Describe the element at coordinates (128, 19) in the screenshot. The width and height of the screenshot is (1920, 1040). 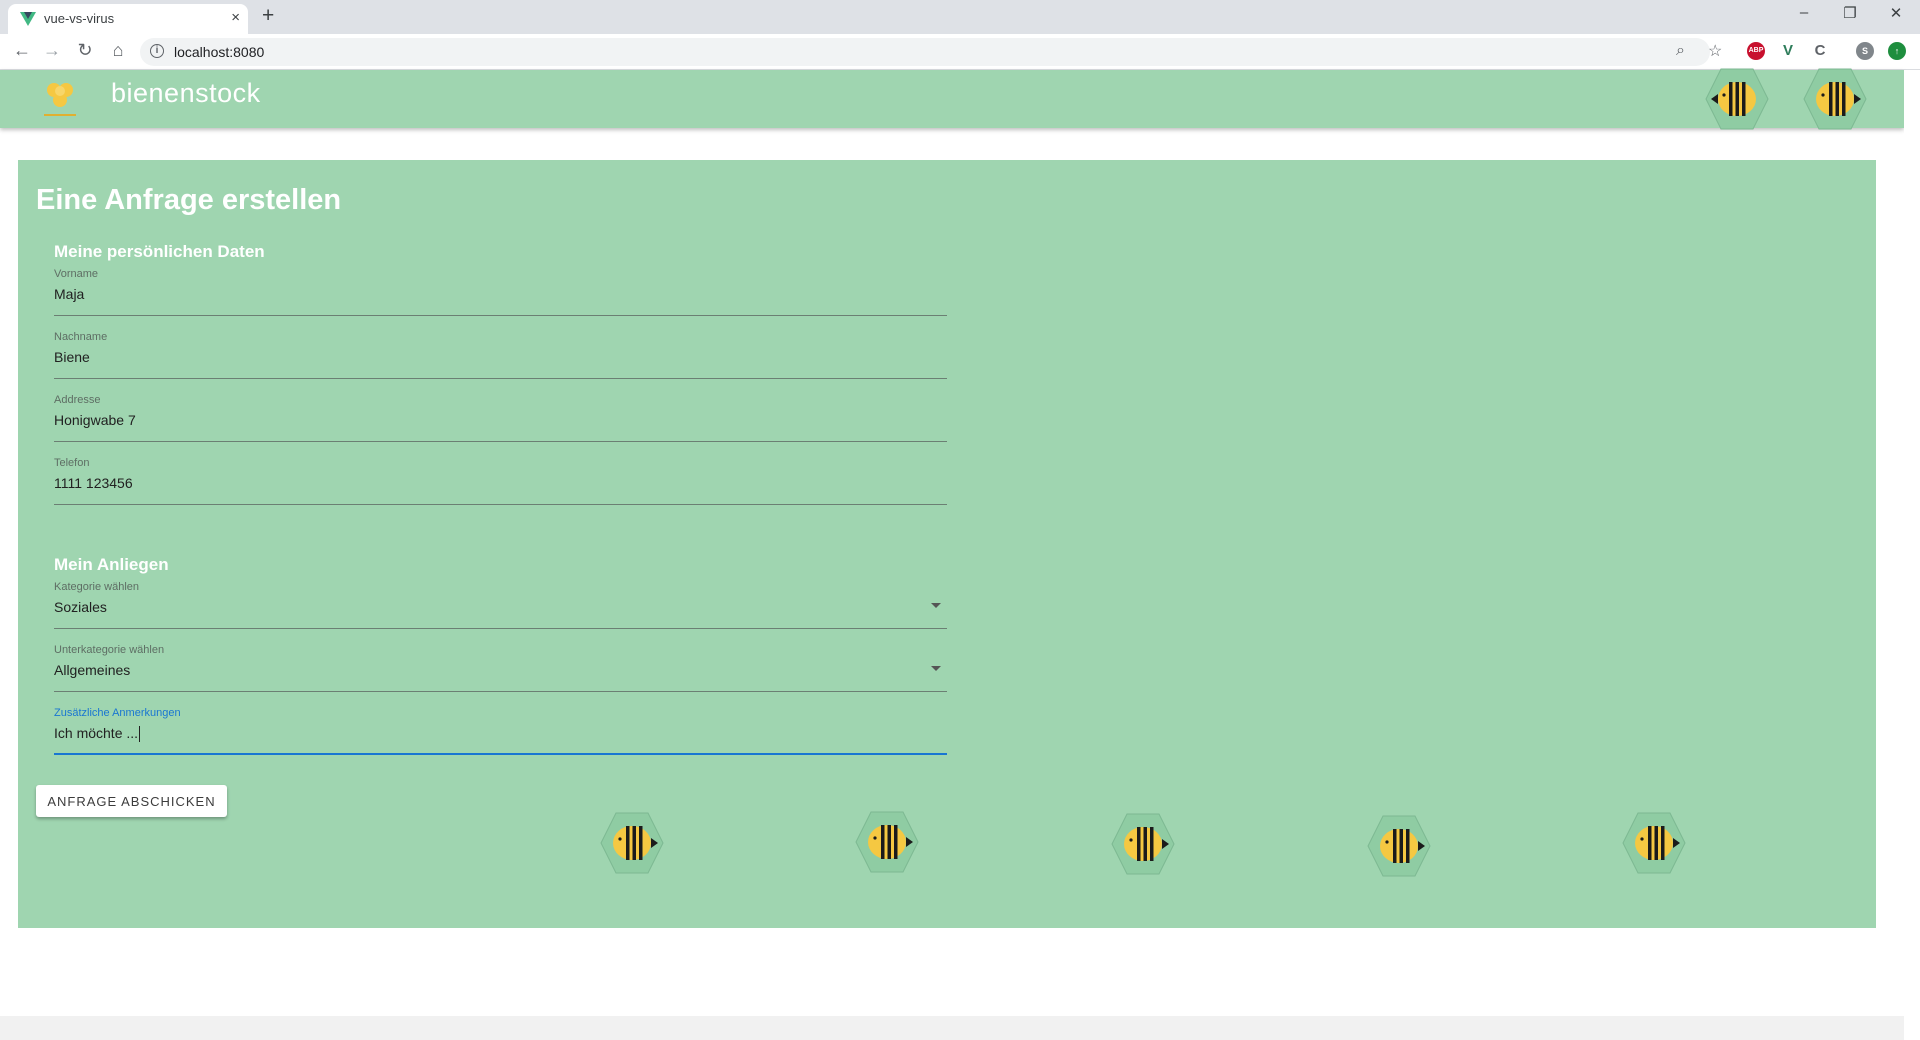
I see `browser-tab: vue-vs-virus ×` at that location.